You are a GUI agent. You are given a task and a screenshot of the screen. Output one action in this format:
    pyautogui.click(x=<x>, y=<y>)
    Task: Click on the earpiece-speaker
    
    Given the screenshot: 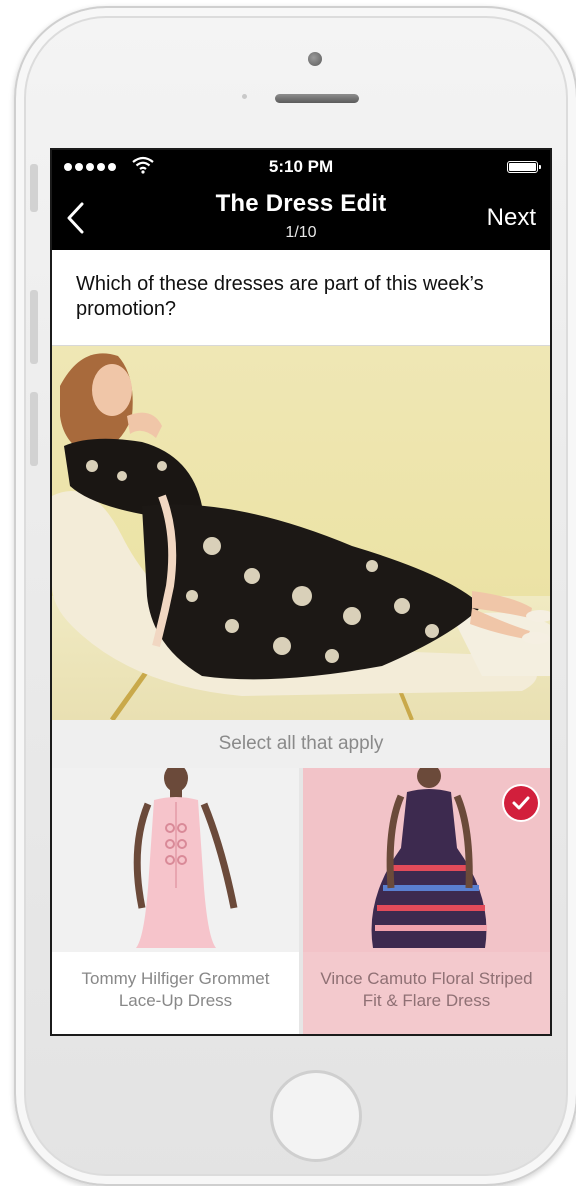 What is the action you would take?
    pyautogui.click(x=317, y=98)
    